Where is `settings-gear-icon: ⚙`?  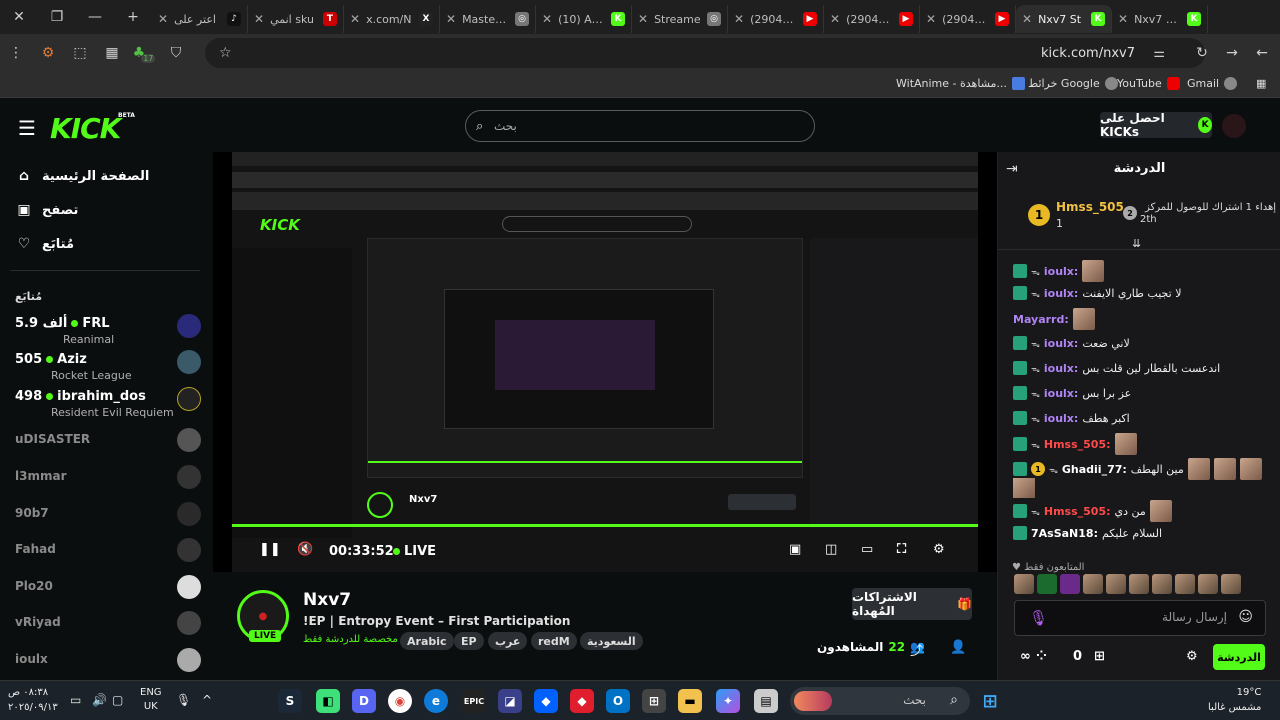
settings-gear-icon: ⚙ is located at coordinates (939, 549).